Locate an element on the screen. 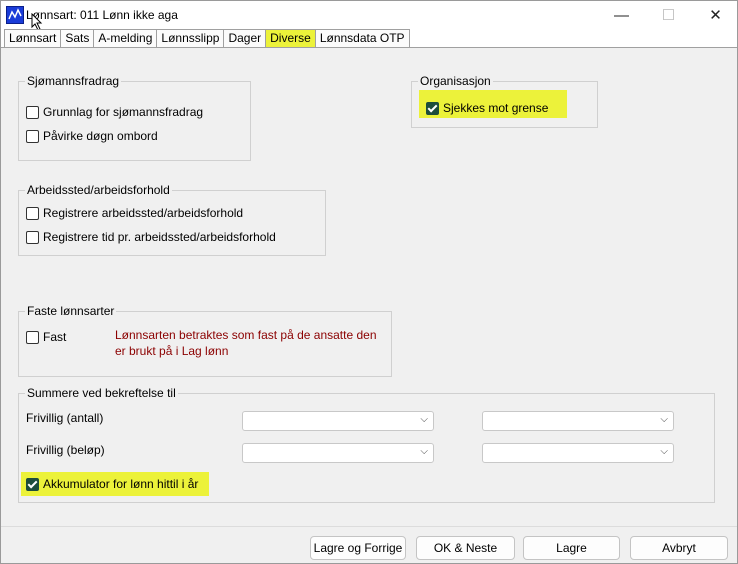 The width and height of the screenshot is (738, 564). checkbox-pavirke-dogn-ombord: Påvirke døgn ombord is located at coordinates (92, 136).